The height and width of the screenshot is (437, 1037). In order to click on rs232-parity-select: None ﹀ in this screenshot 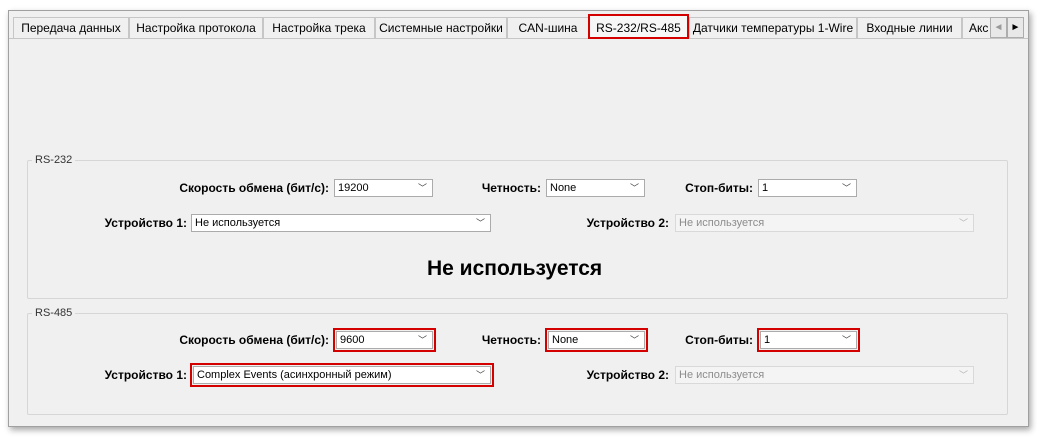, I will do `click(595, 188)`.